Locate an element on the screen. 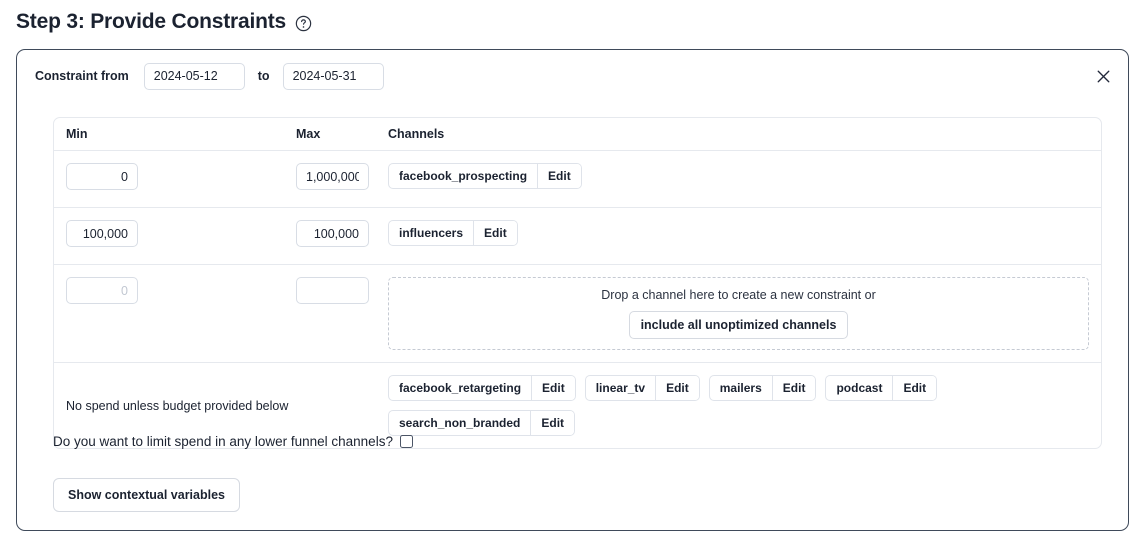  show-contextual-variables-button: Show contextual variables is located at coordinates (146, 495).